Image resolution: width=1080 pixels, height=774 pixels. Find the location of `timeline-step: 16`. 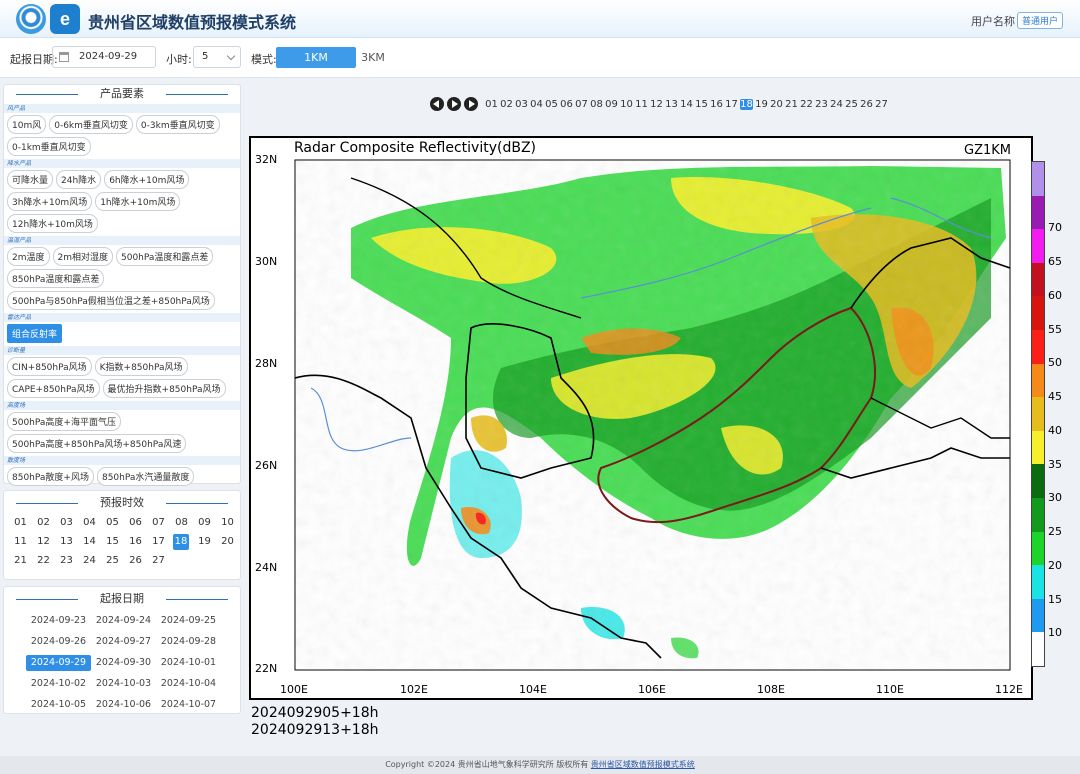

timeline-step: 16 is located at coordinates (716, 104).